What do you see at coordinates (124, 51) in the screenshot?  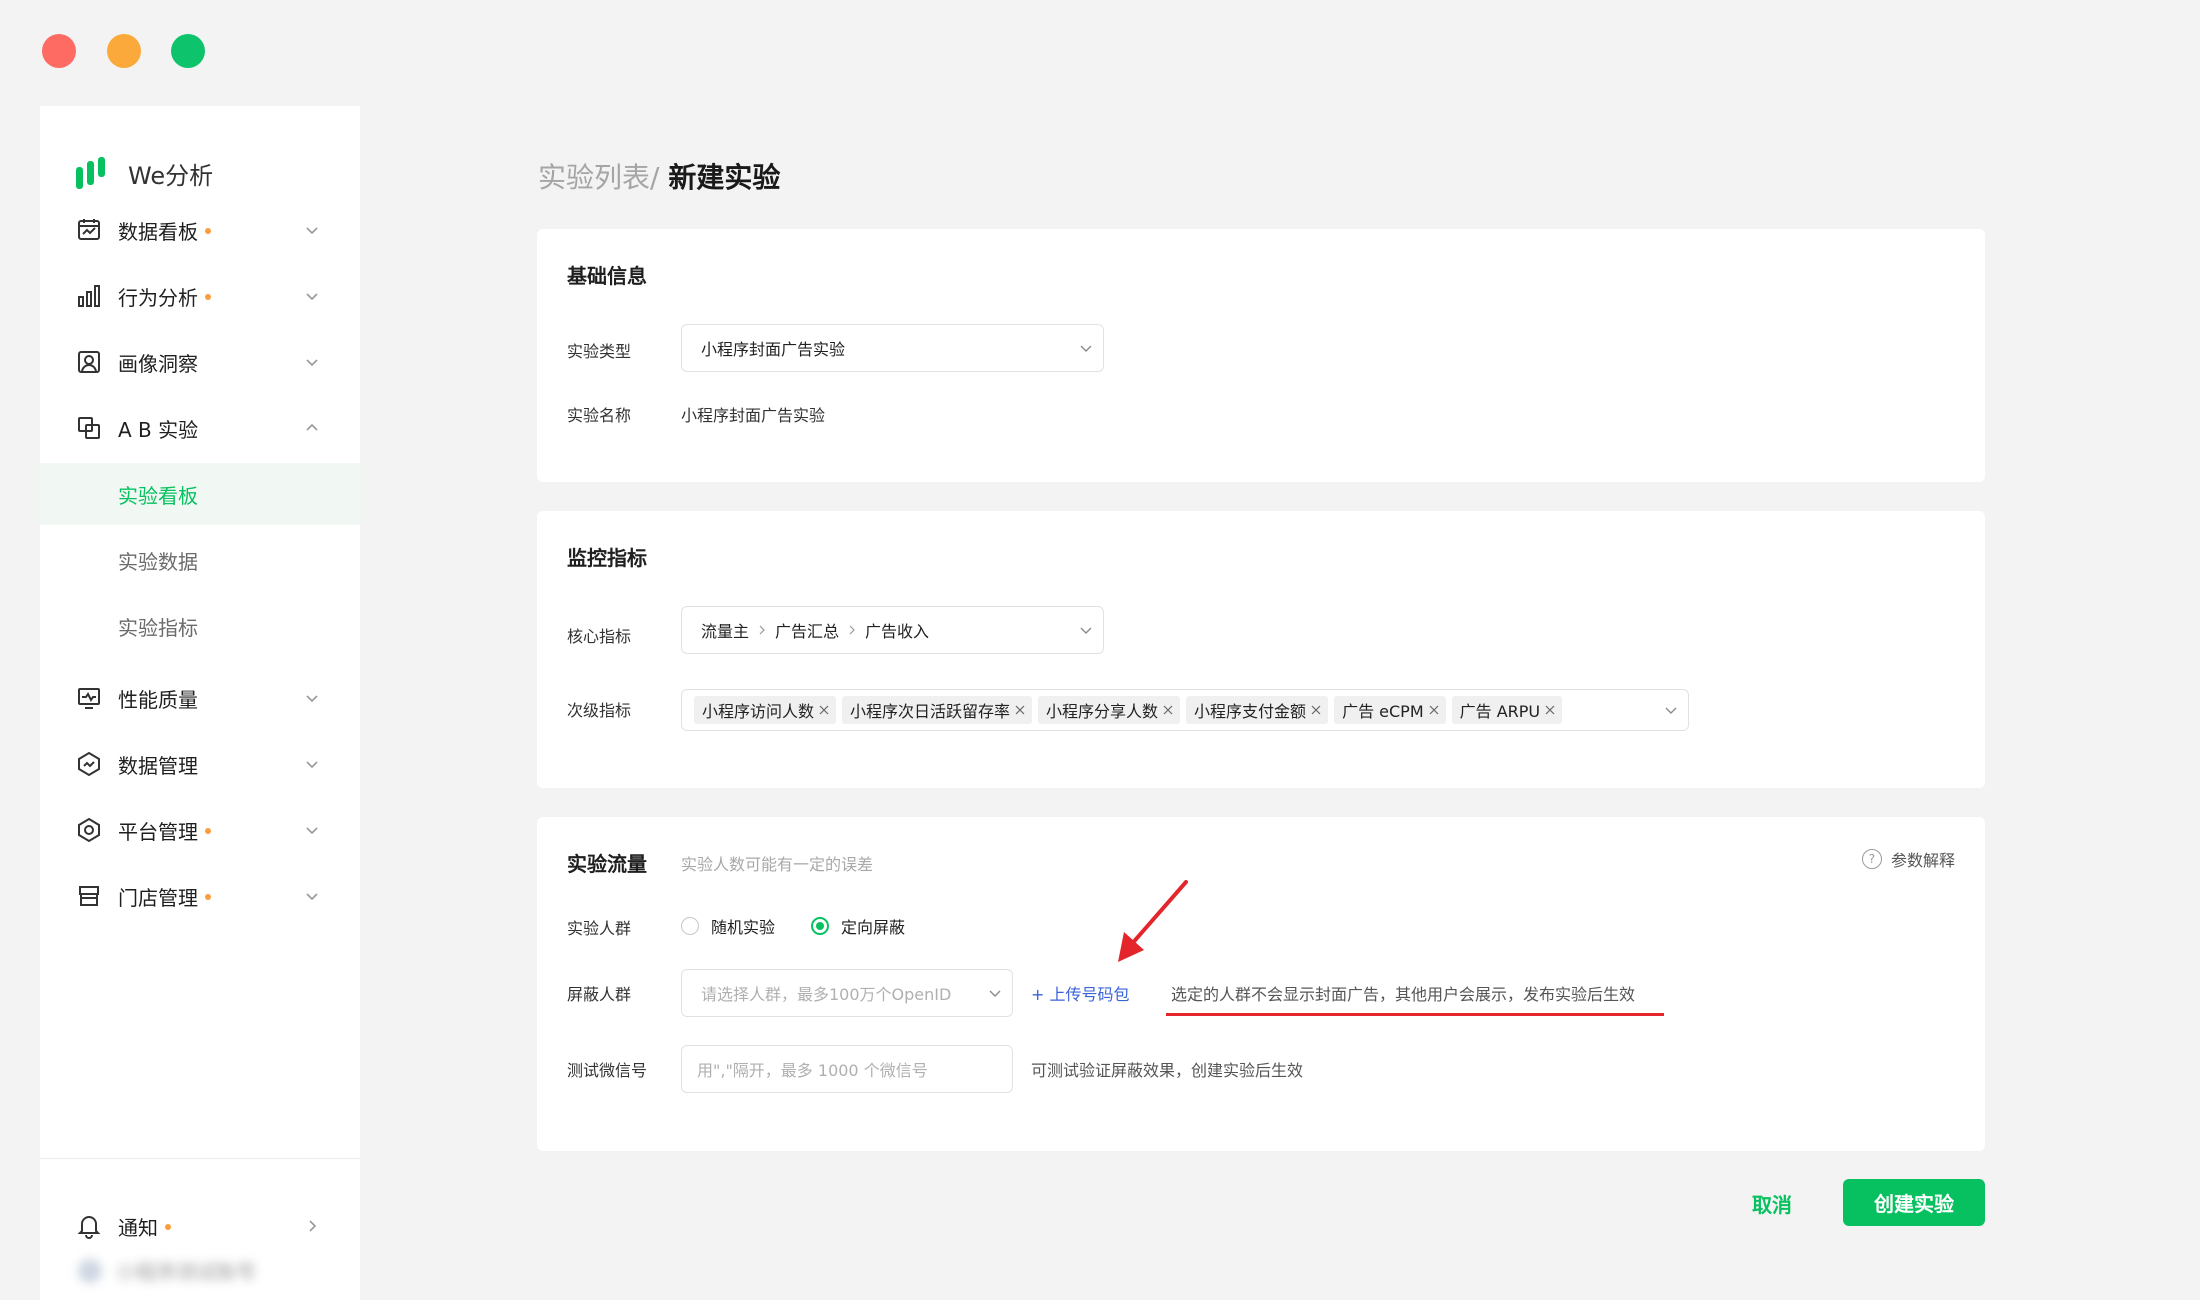 I see `window-minimize-button` at bounding box center [124, 51].